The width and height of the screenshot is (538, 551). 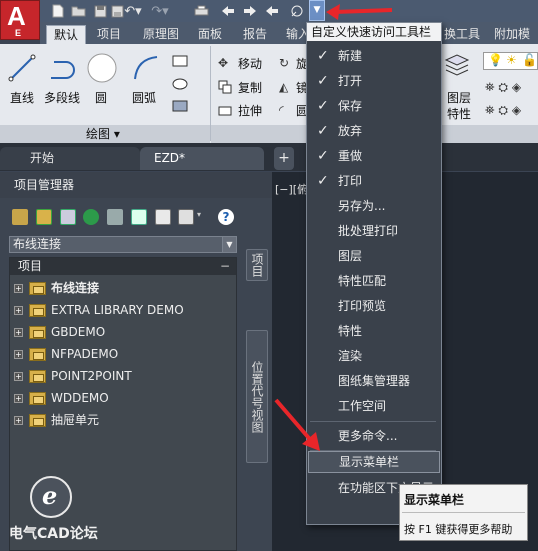 I want to click on tab-reports: 报告, so click(x=255, y=34).